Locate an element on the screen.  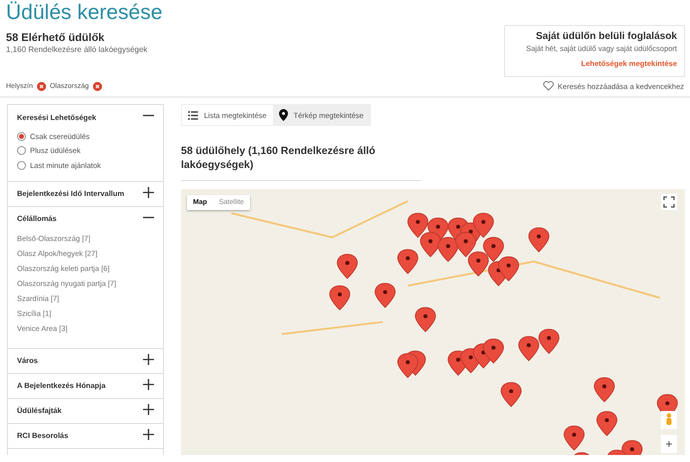
fullscreen-icon is located at coordinates (669, 202).